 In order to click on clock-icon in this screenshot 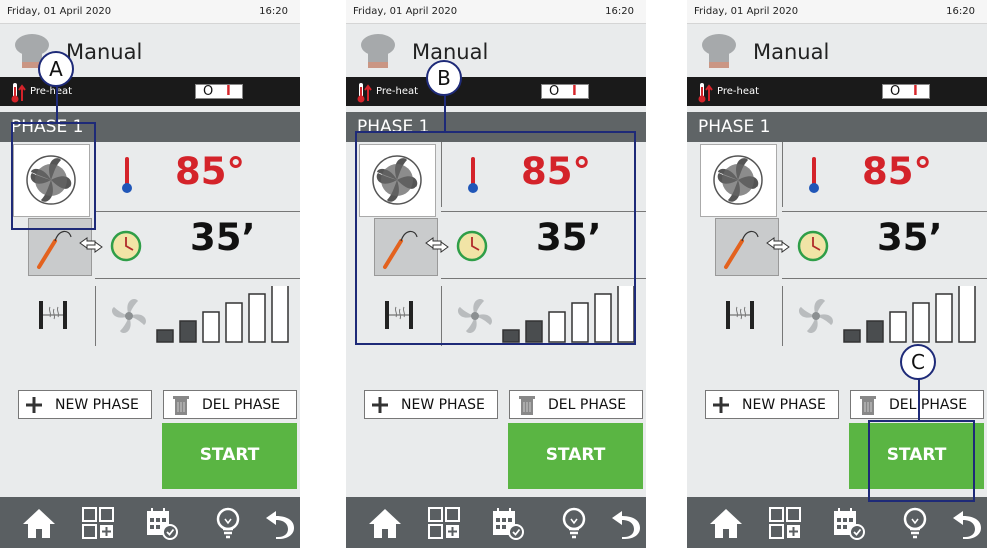, I will do `click(126, 246)`.